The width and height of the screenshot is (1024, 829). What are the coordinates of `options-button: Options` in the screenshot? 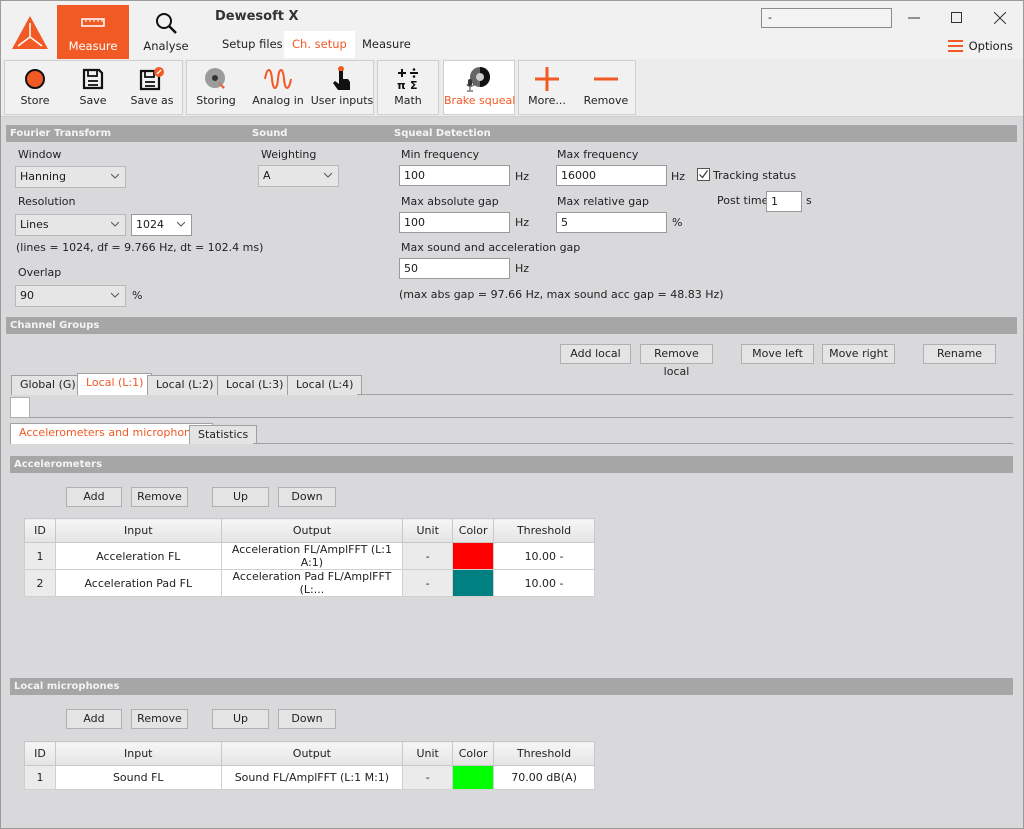 It's located at (980, 46).